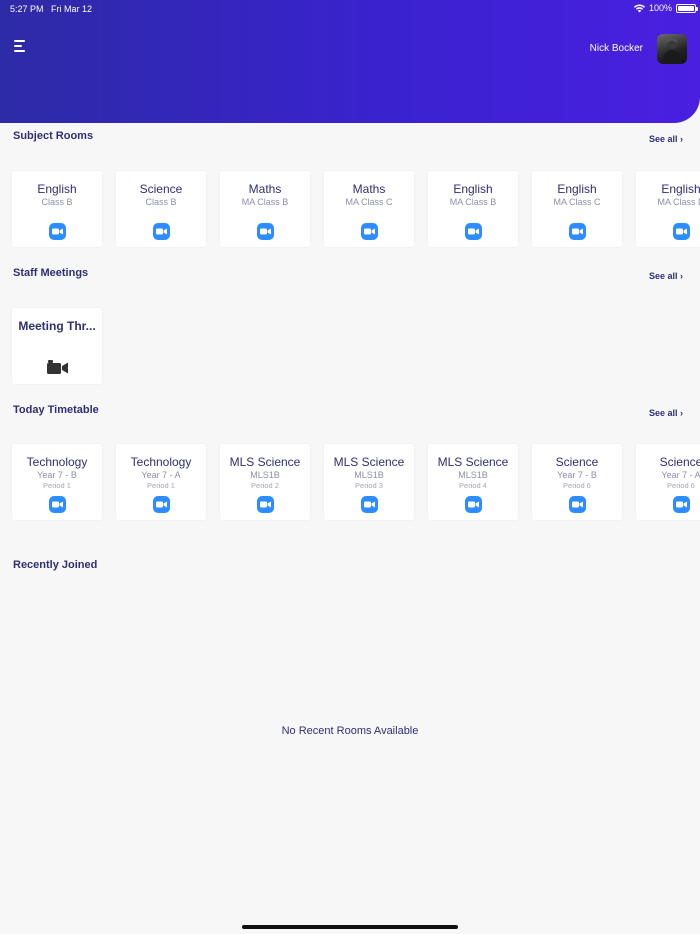 Image resolution: width=700 pixels, height=934 pixels. I want to click on subject-rooms-see-all: See all ›, so click(666, 139).